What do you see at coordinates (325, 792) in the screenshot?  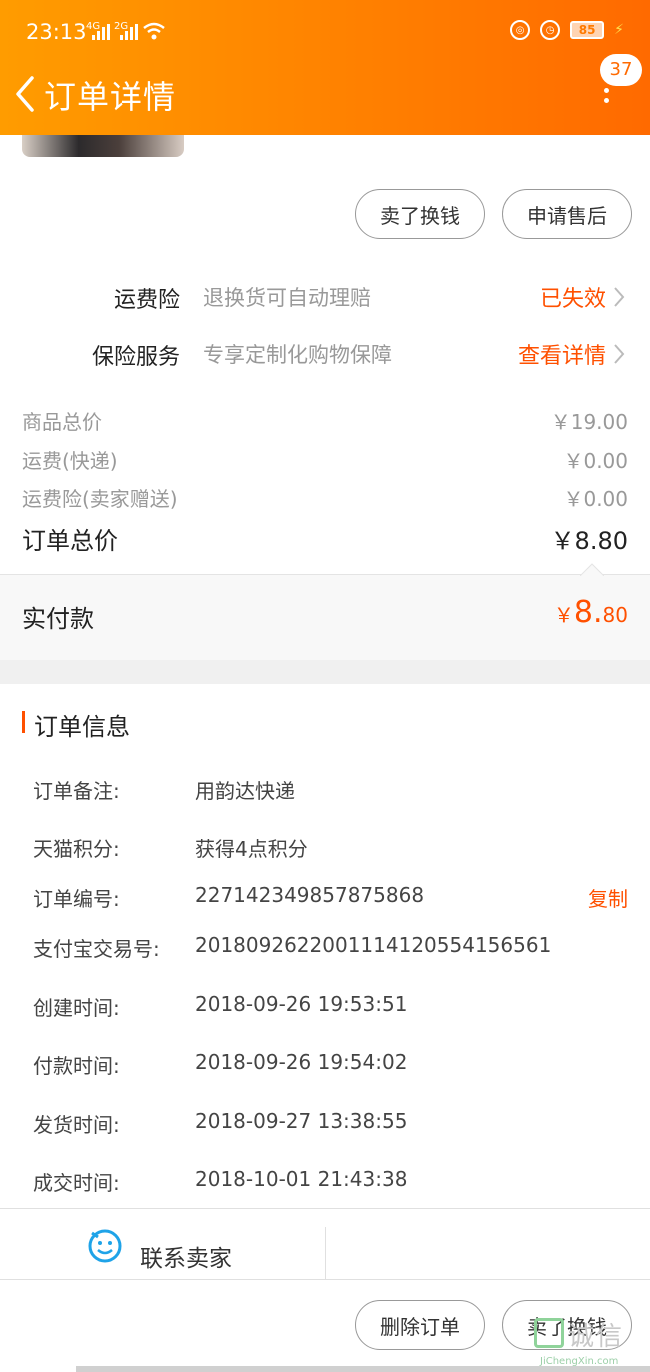 I see `info-row-note: 订单备注: 用韵达快递` at bounding box center [325, 792].